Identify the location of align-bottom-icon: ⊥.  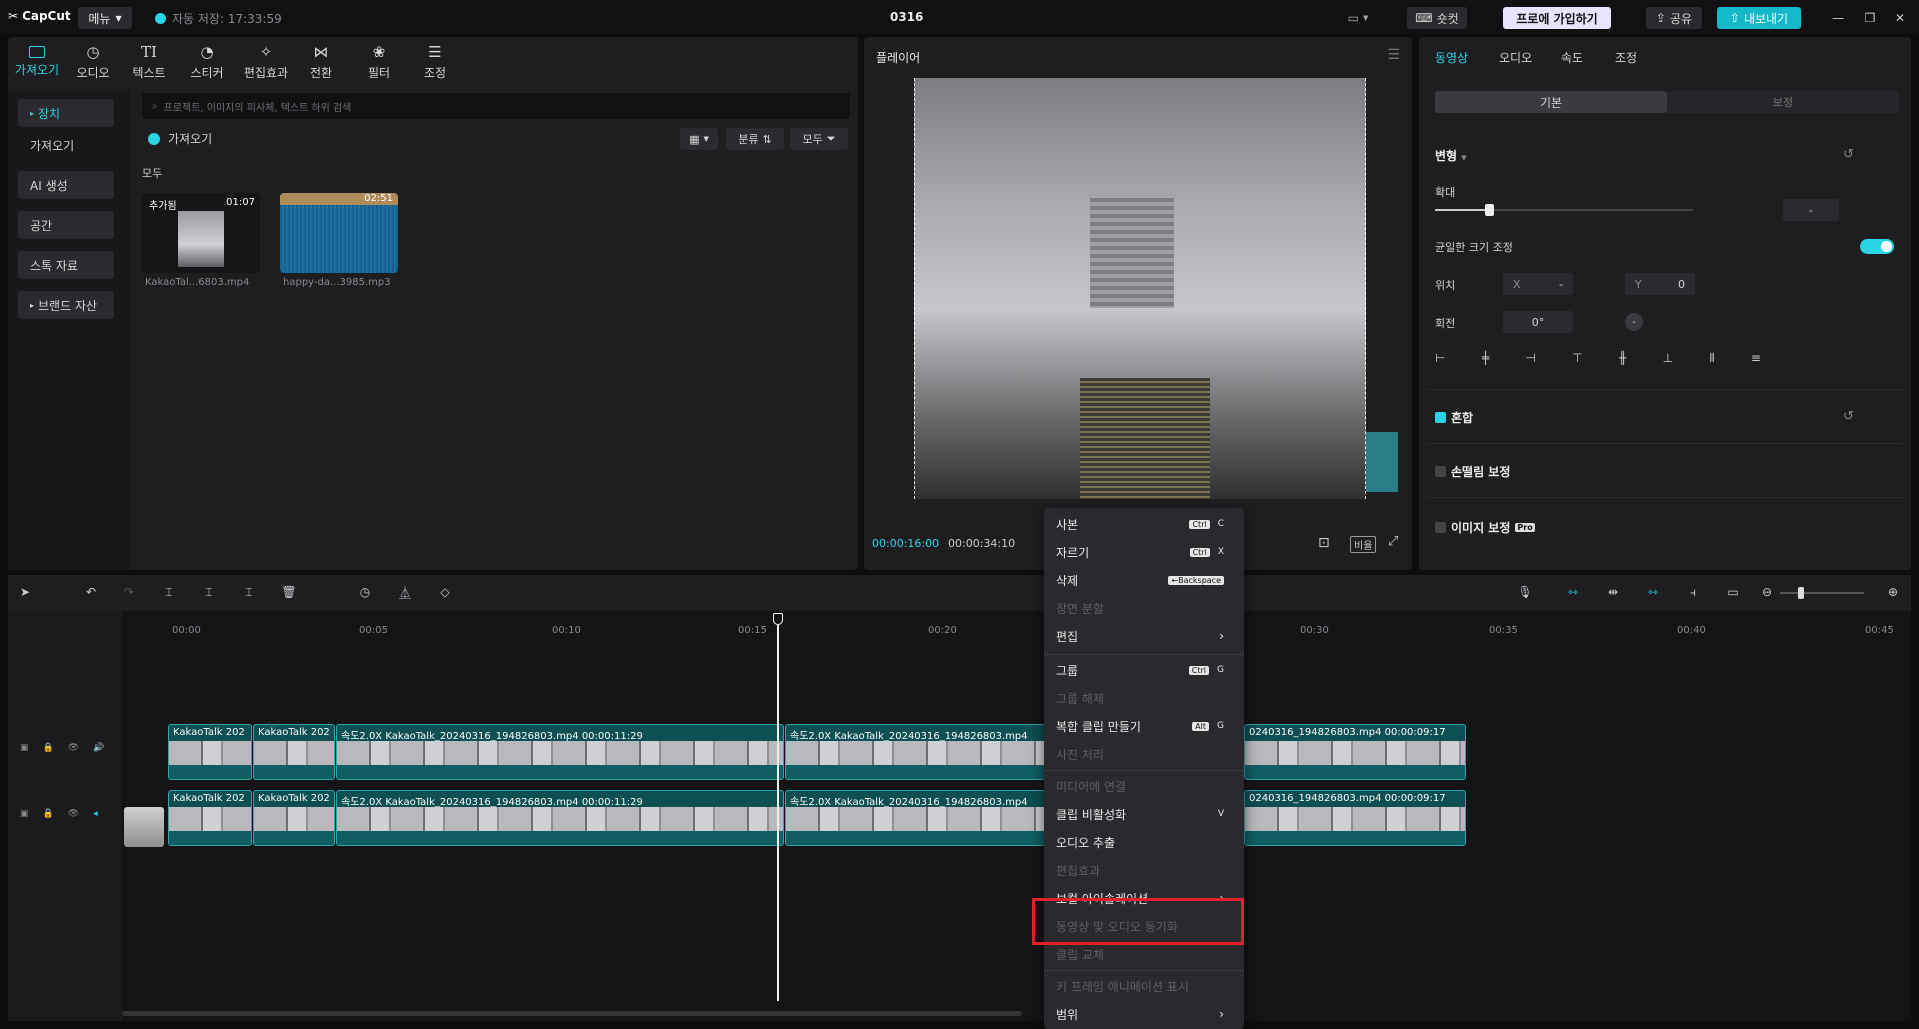
(1668, 360).